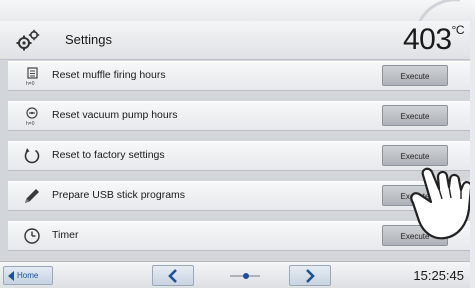 Image resolution: width=475 pixels, height=288 pixels. I want to click on settings-row-usb-programs: Prepare USB stick programs Execute, so click(239, 196).